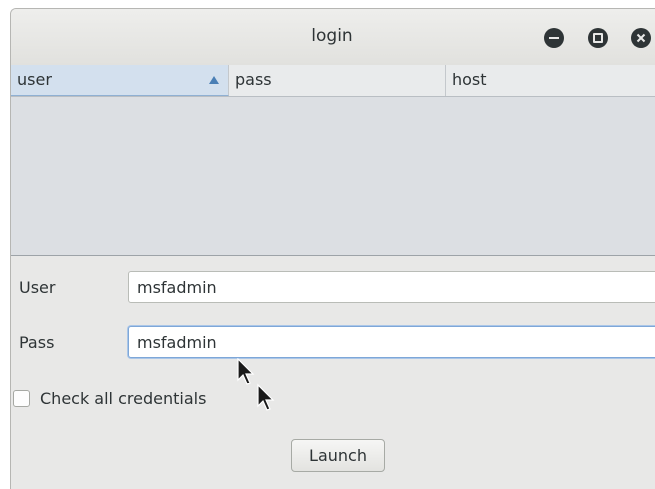 The image size is (655, 489). Describe the element at coordinates (550, 80) in the screenshot. I see `column-header-host: host` at that location.